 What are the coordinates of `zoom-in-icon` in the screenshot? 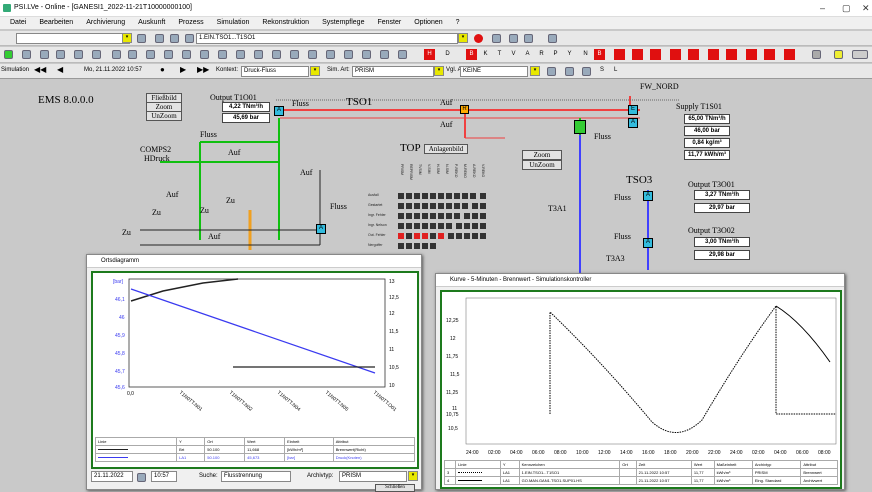 It's located at (44, 54).